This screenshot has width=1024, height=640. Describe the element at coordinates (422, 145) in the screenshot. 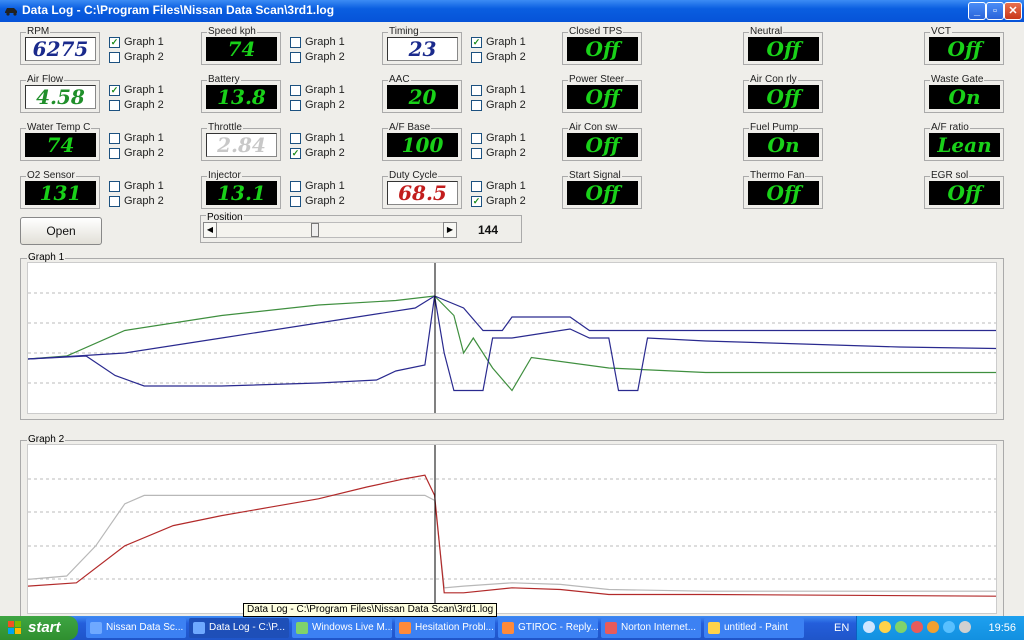

I see `gauge-value: 100` at that location.